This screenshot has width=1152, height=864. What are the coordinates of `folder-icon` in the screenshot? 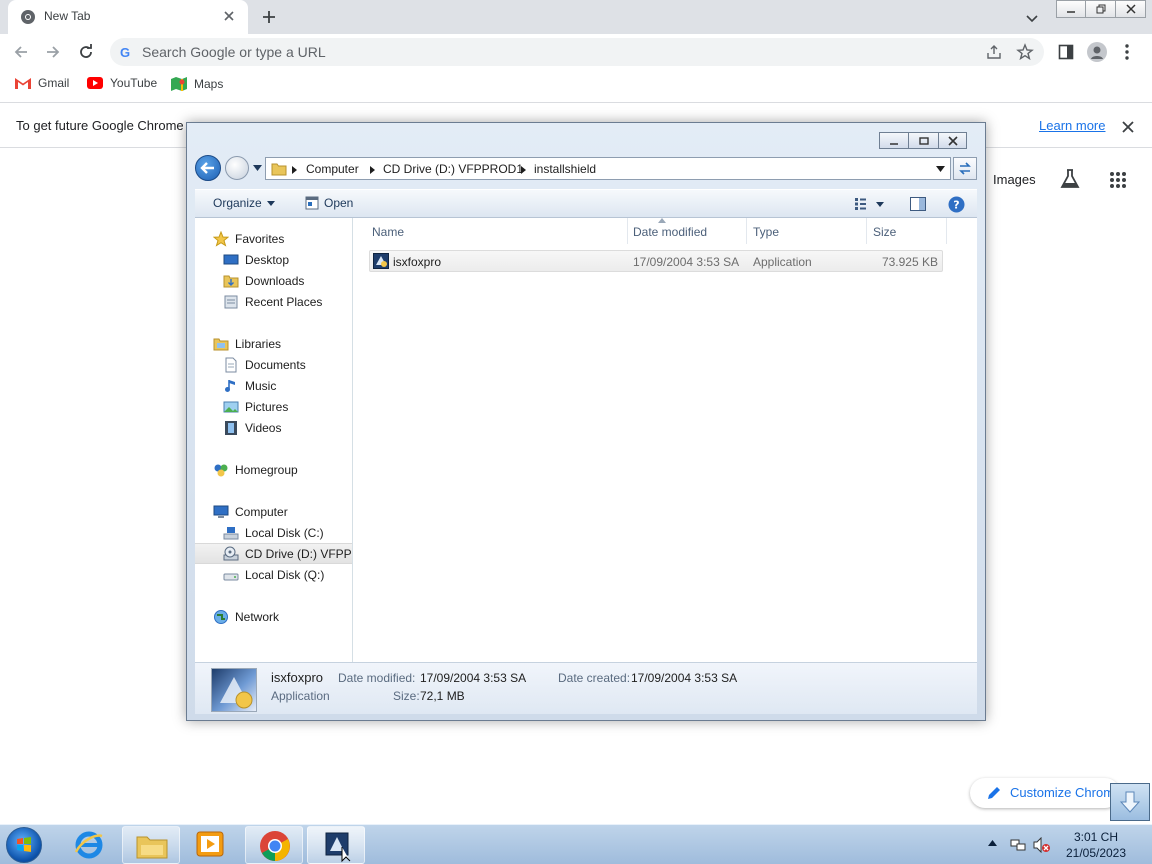 It's located at (279, 169).